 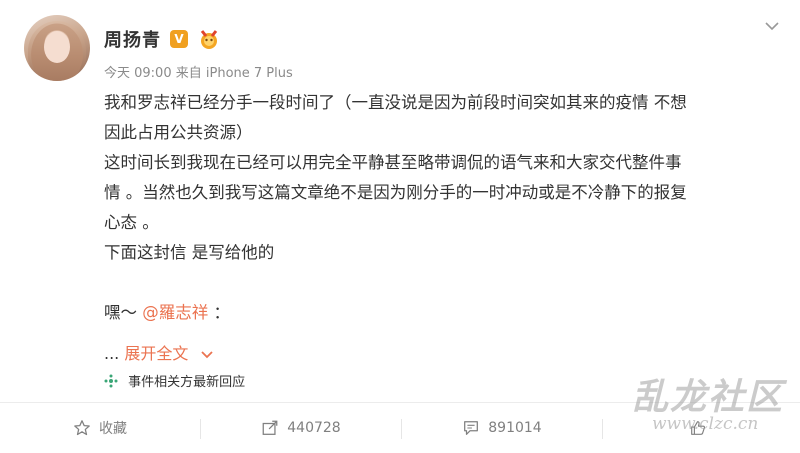 I want to click on post-line: 因此占用公共资源）, so click(x=178, y=132).